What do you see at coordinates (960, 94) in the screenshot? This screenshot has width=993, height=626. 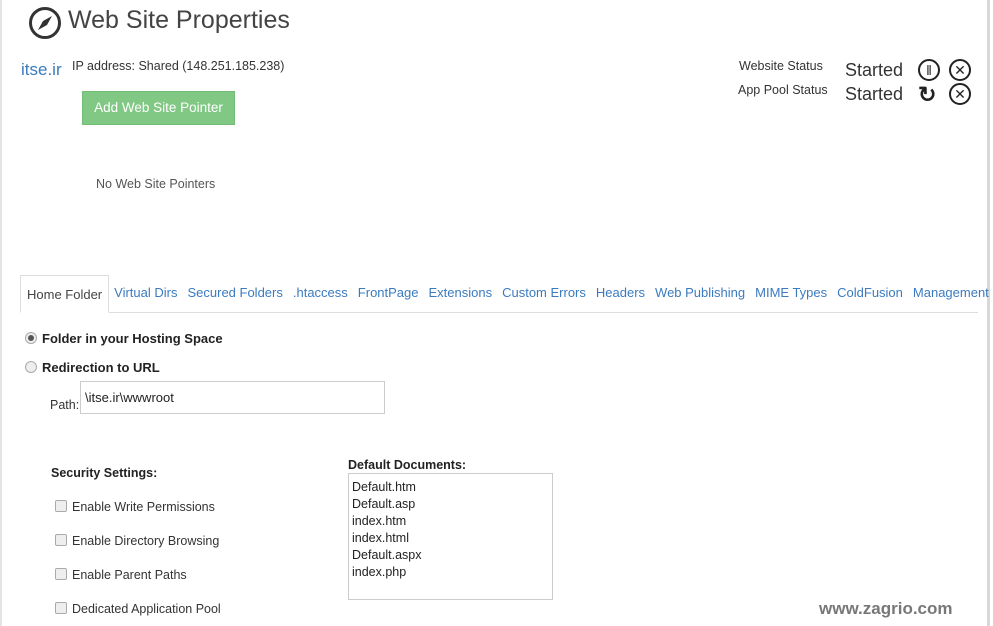 I see `stop-app-pool-icon: ✕` at bounding box center [960, 94].